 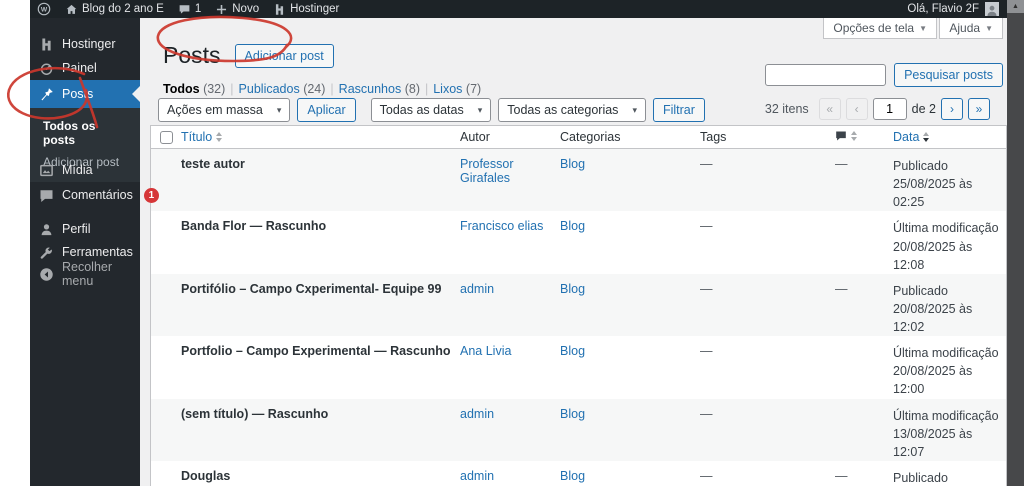 What do you see at coordinates (46, 170) in the screenshot?
I see `media-icon` at bounding box center [46, 170].